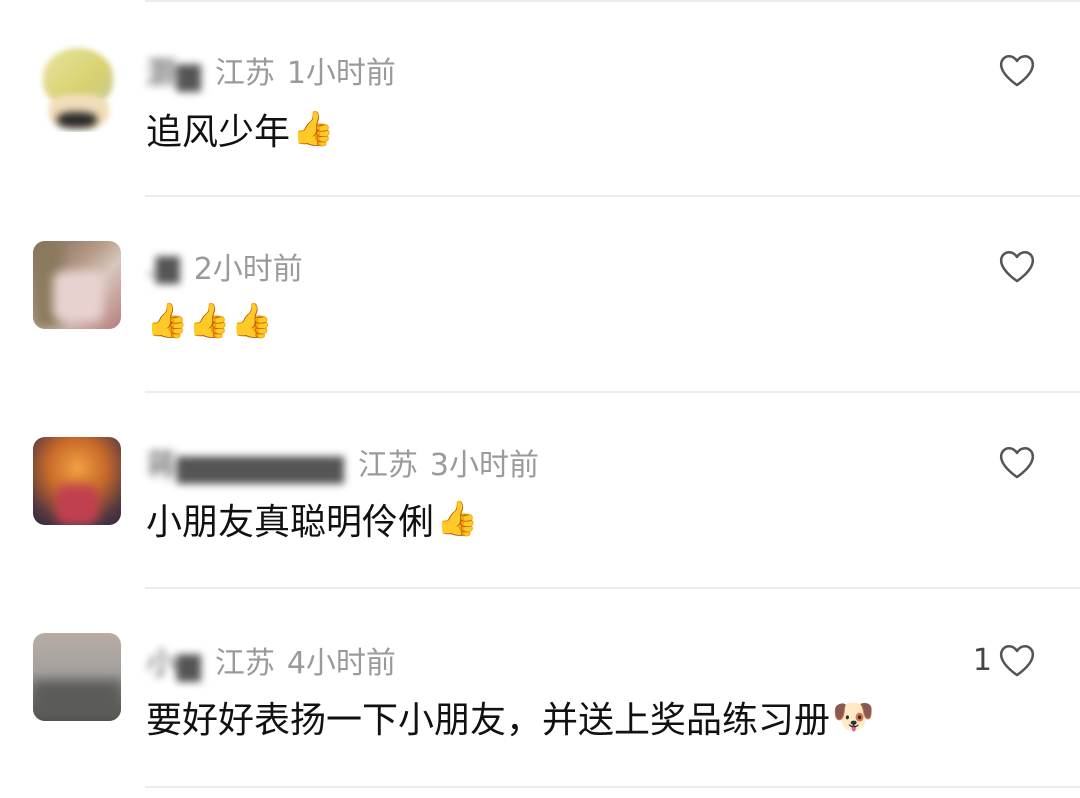 The height and width of the screenshot is (798, 1080). What do you see at coordinates (853, 717) in the screenshot?
I see `dog-face-emoji: 🐶` at bounding box center [853, 717].